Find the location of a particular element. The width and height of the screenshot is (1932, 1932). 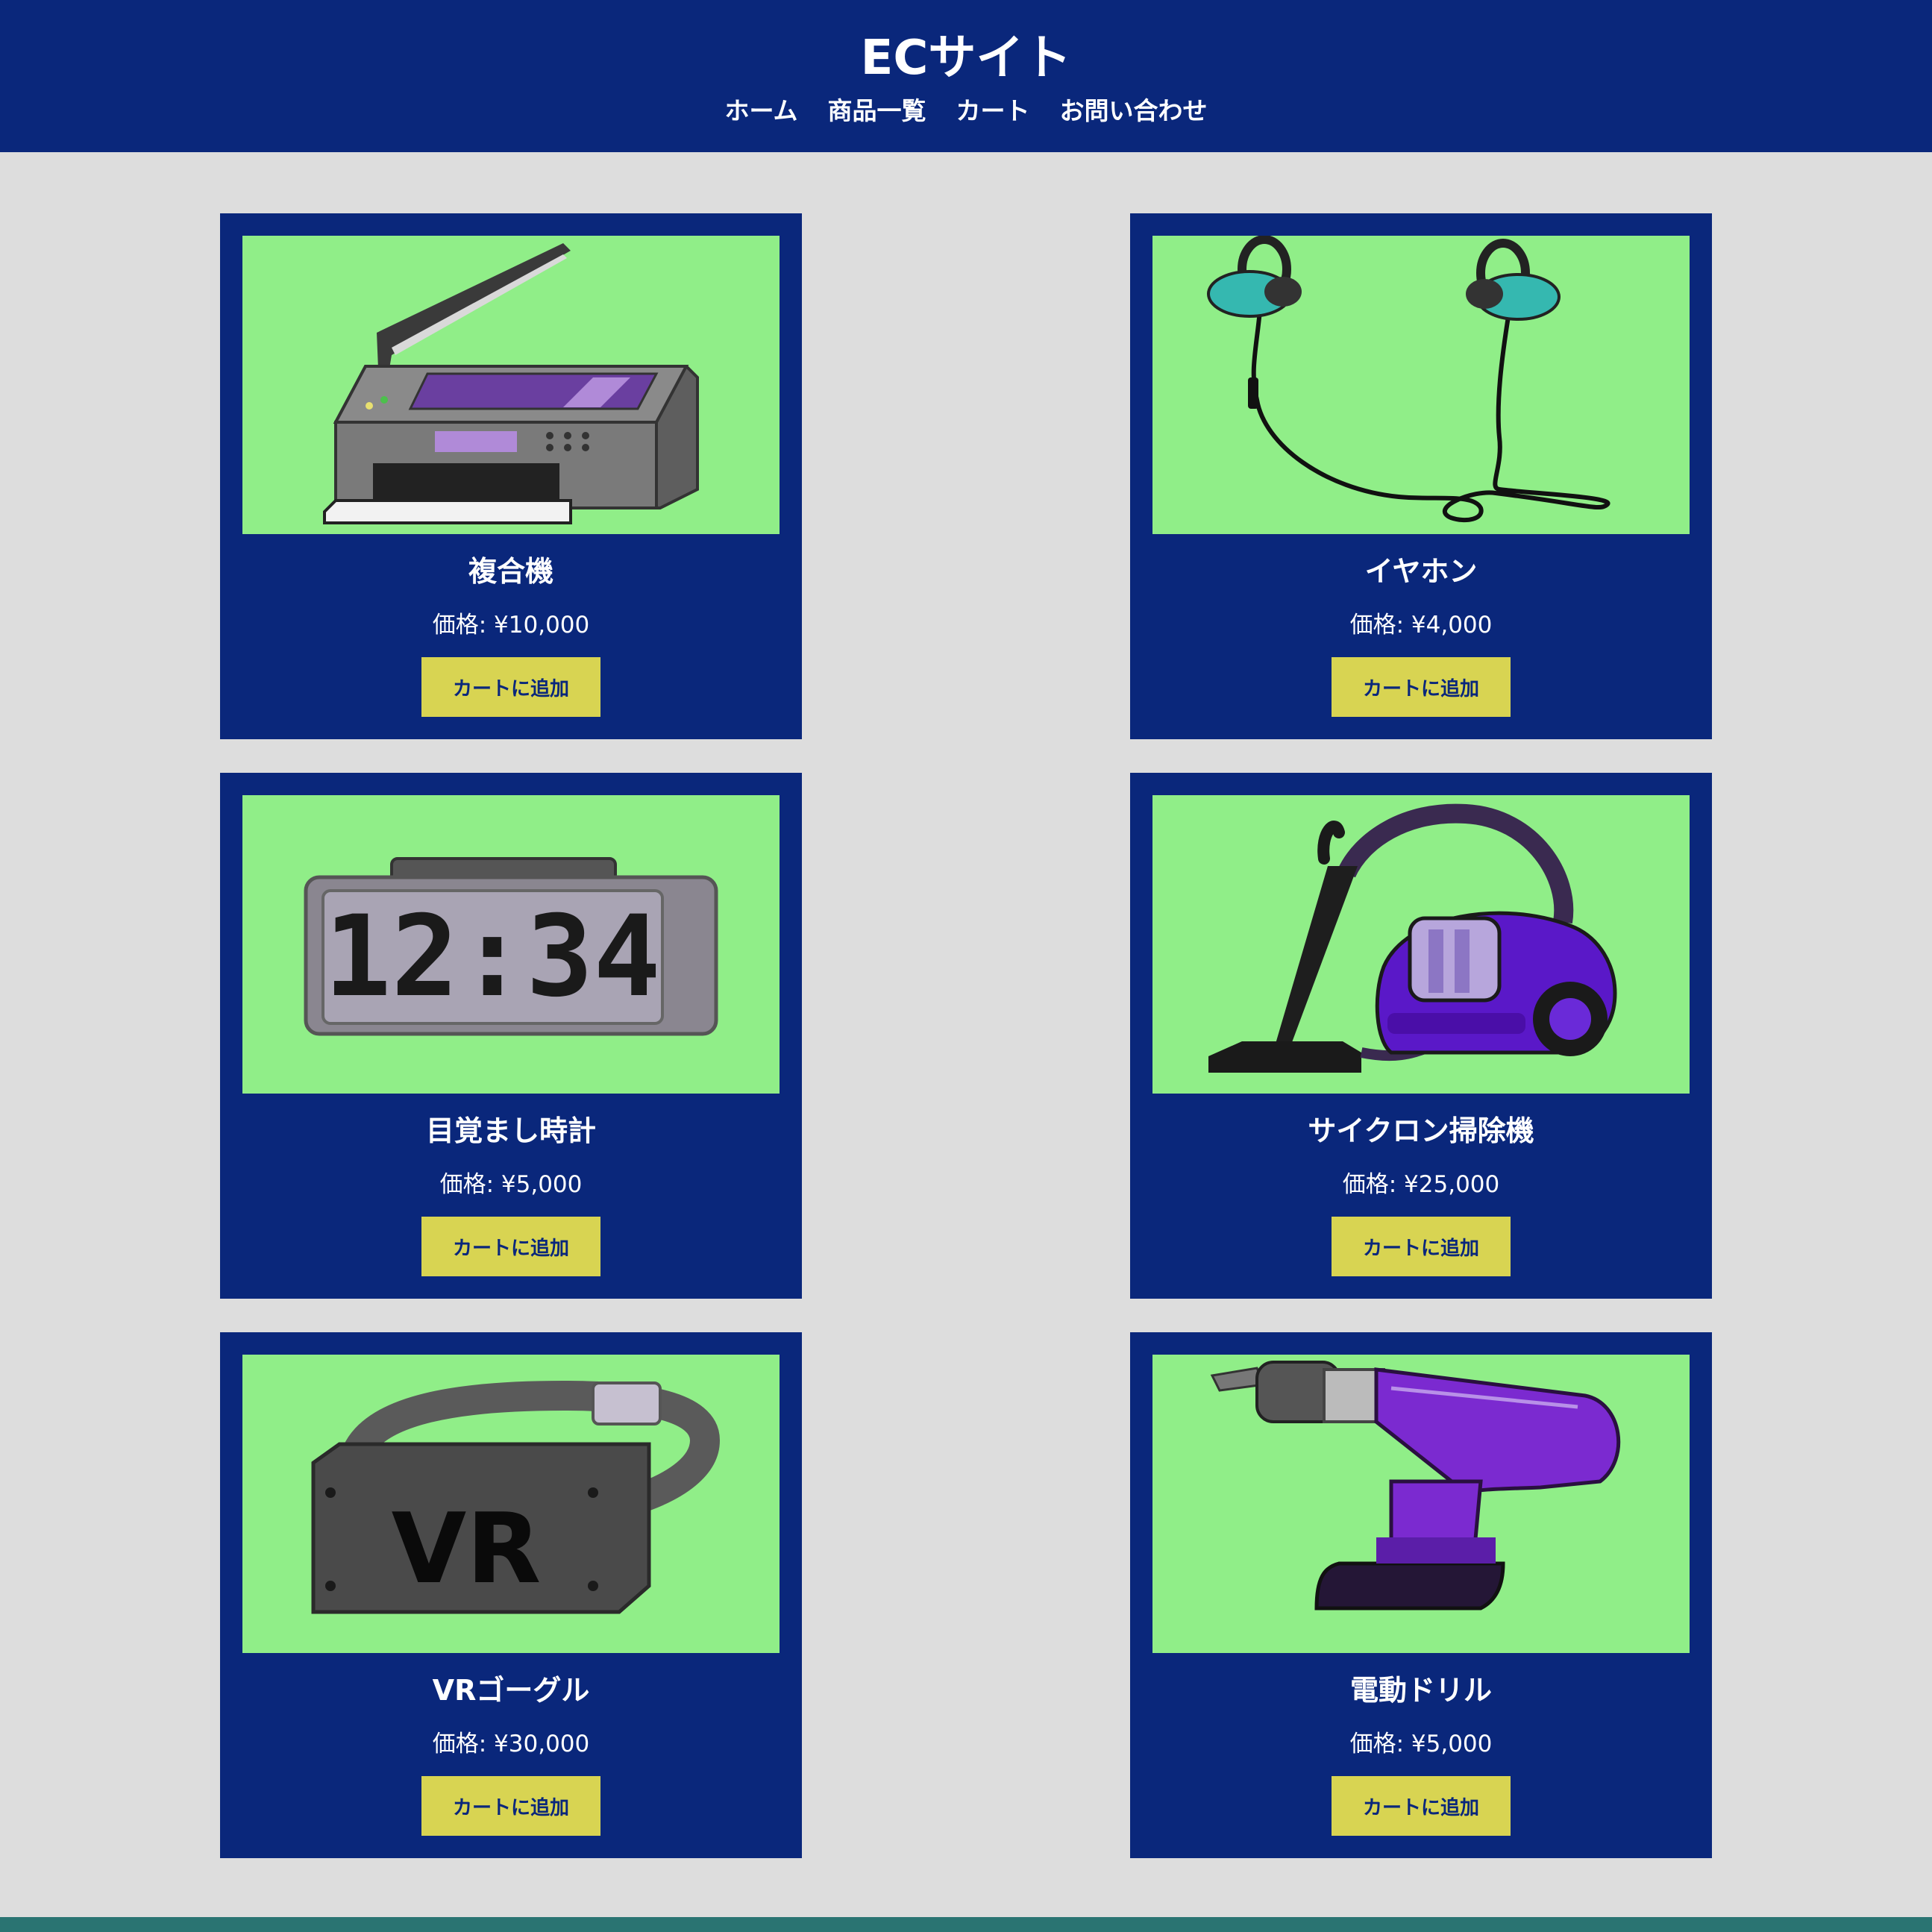

alarm-clock-icon: 12:34 is located at coordinates (511, 946).